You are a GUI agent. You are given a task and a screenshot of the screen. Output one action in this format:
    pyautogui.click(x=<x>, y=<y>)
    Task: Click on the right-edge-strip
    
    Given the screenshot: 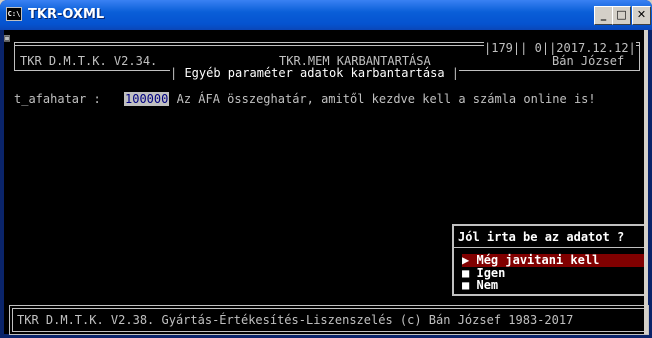 What is the action you would take?
    pyautogui.click(x=646, y=182)
    